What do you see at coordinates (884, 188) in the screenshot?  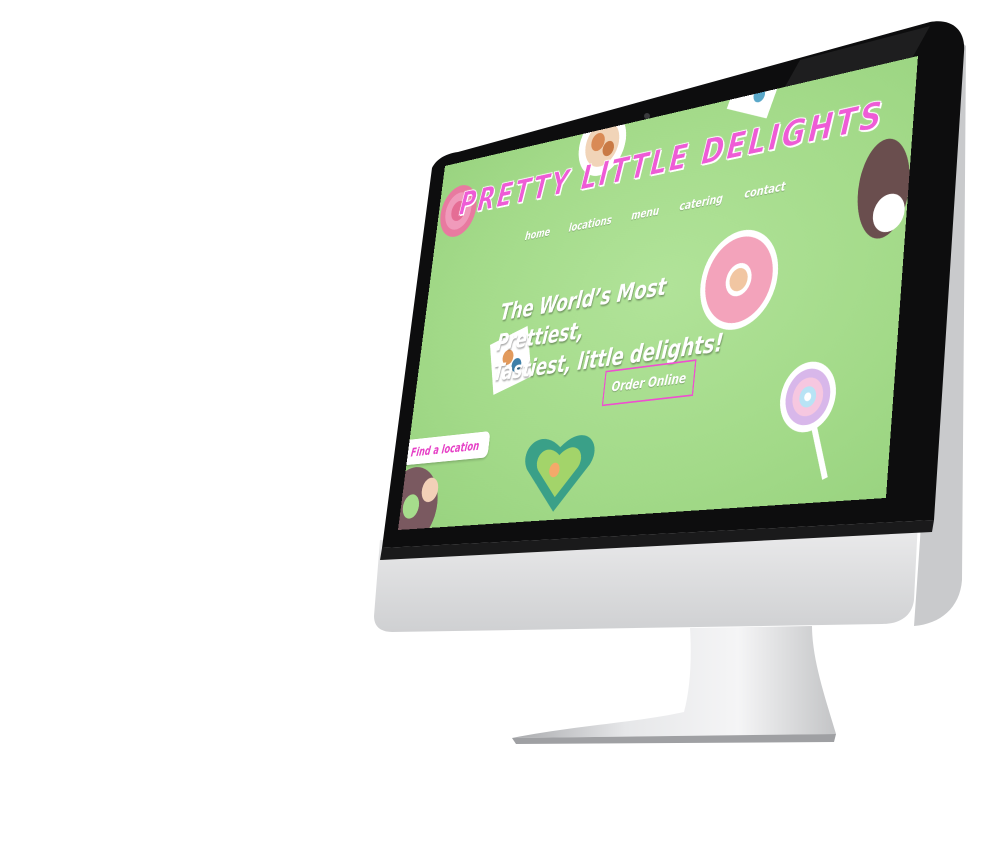 I see `cookie-icon` at bounding box center [884, 188].